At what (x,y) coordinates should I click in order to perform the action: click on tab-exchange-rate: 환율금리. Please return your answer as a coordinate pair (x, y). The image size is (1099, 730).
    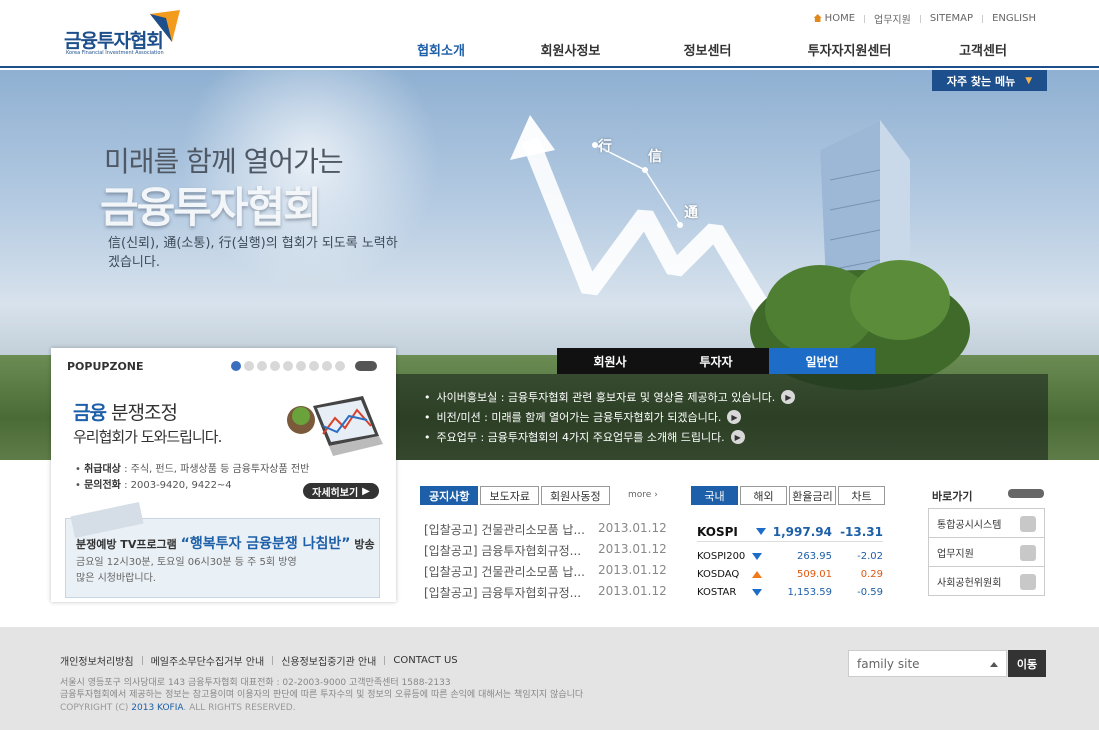
    Looking at the image, I should click on (812, 495).